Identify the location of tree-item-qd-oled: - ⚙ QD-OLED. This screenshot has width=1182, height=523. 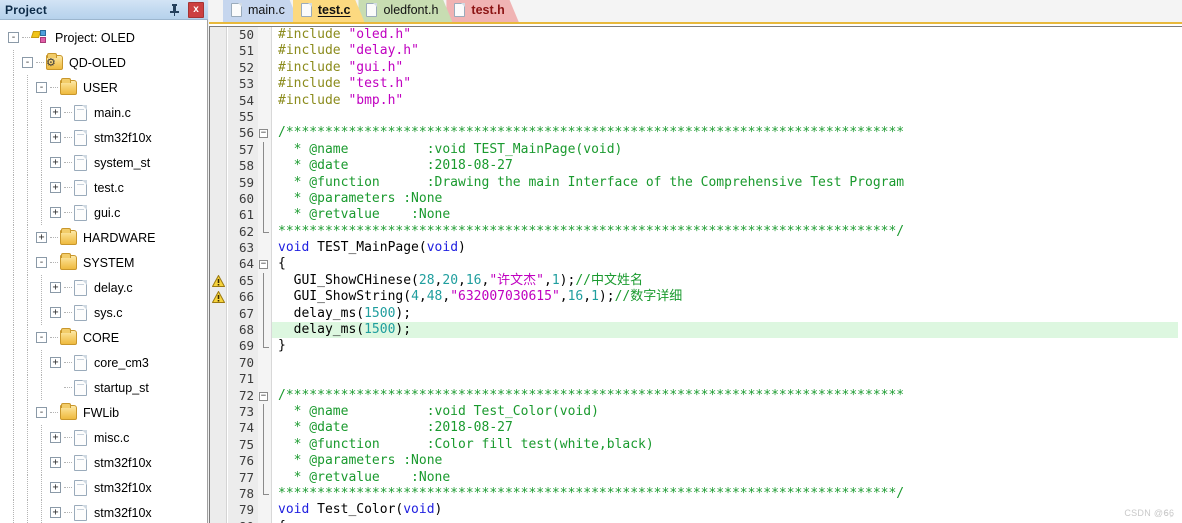
(103, 62).